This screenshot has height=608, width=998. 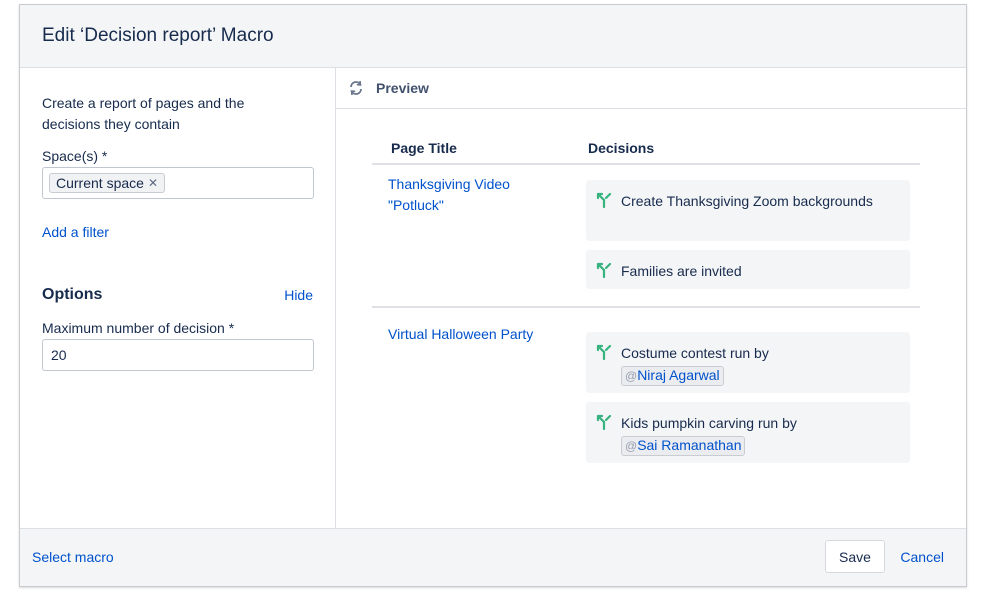 What do you see at coordinates (75, 156) in the screenshot?
I see `spaces-label: Space(s) *` at bounding box center [75, 156].